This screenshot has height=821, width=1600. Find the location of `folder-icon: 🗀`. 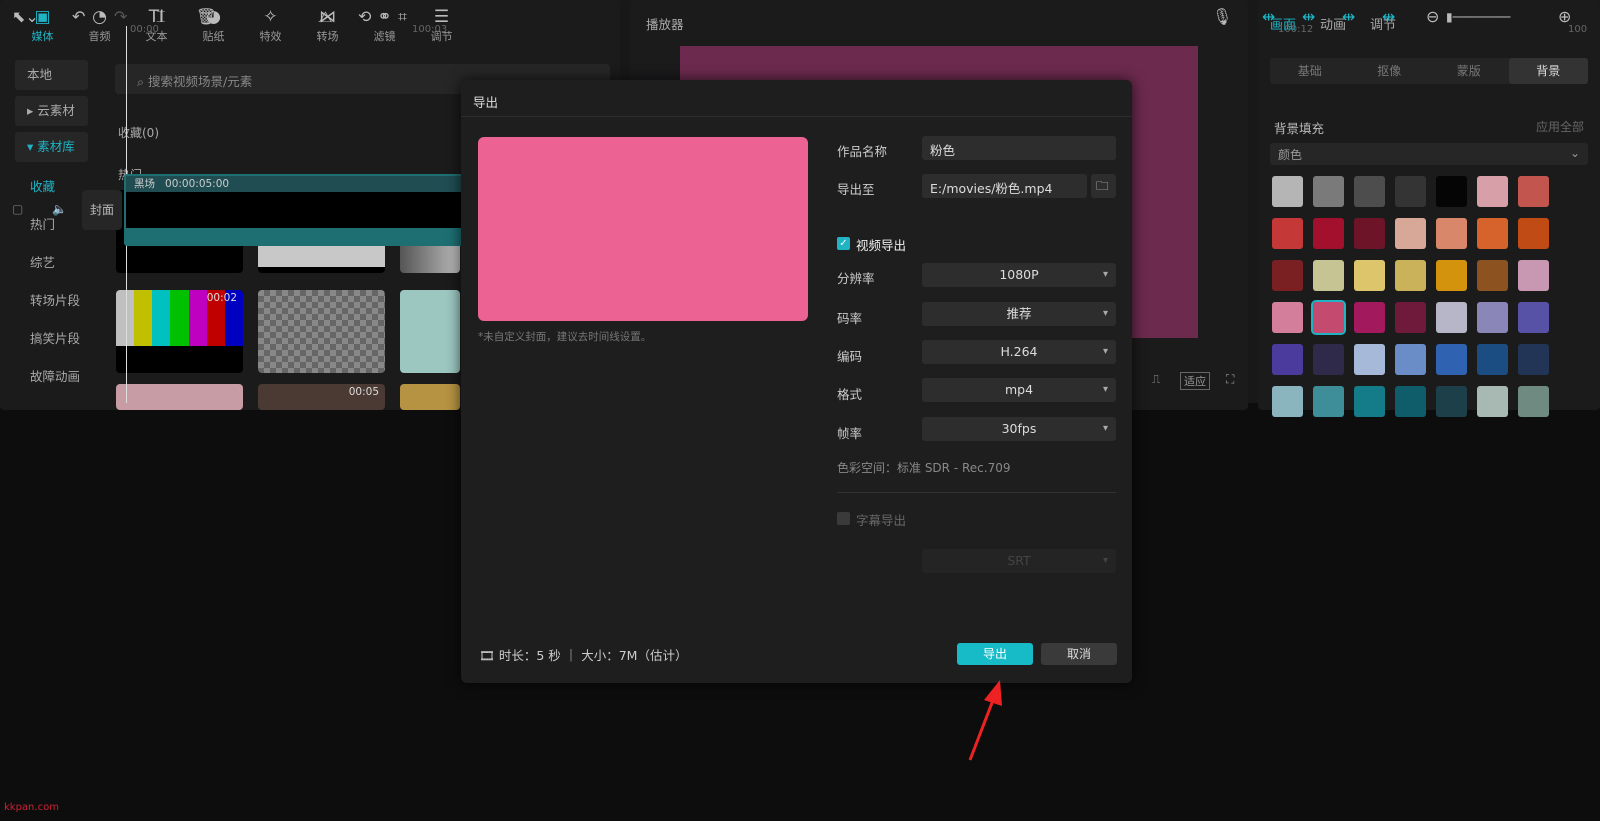

folder-icon: 🗀 is located at coordinates (1103, 186).